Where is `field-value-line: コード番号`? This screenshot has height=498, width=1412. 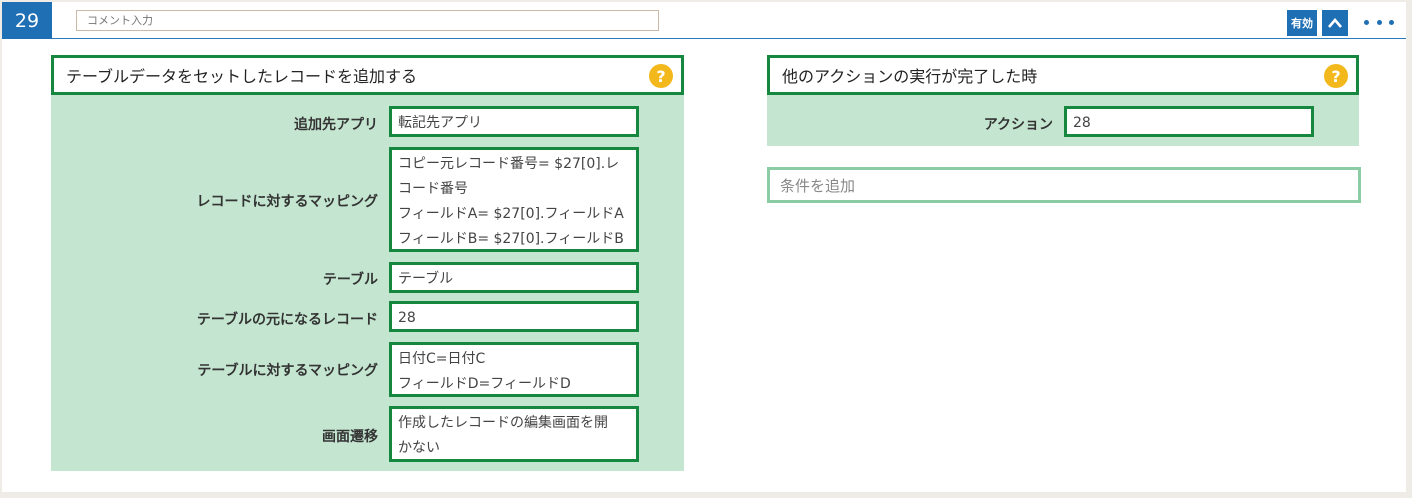 field-value-line: コード番号 is located at coordinates (433, 189).